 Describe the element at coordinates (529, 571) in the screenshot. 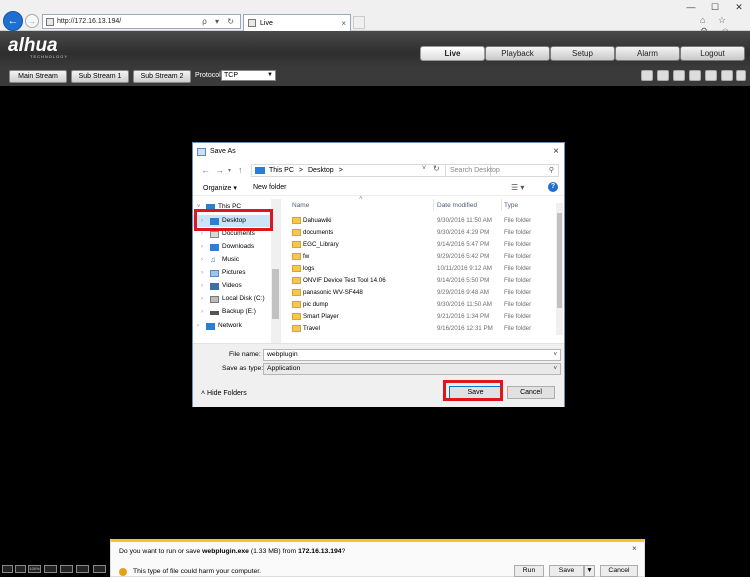

I see `run-button: Run` at that location.